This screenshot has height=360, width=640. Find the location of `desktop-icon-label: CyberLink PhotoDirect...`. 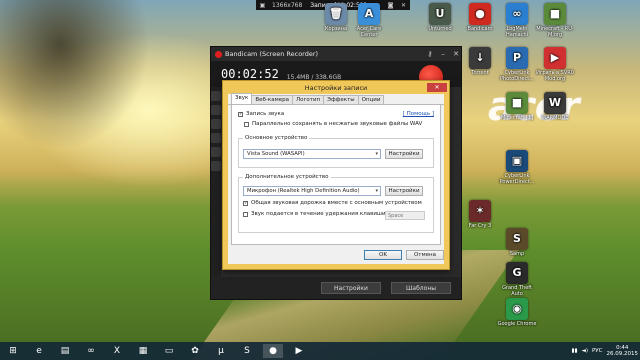

desktop-icon-label: CyberLink PhotoDirect... is located at coordinates (516, 76).